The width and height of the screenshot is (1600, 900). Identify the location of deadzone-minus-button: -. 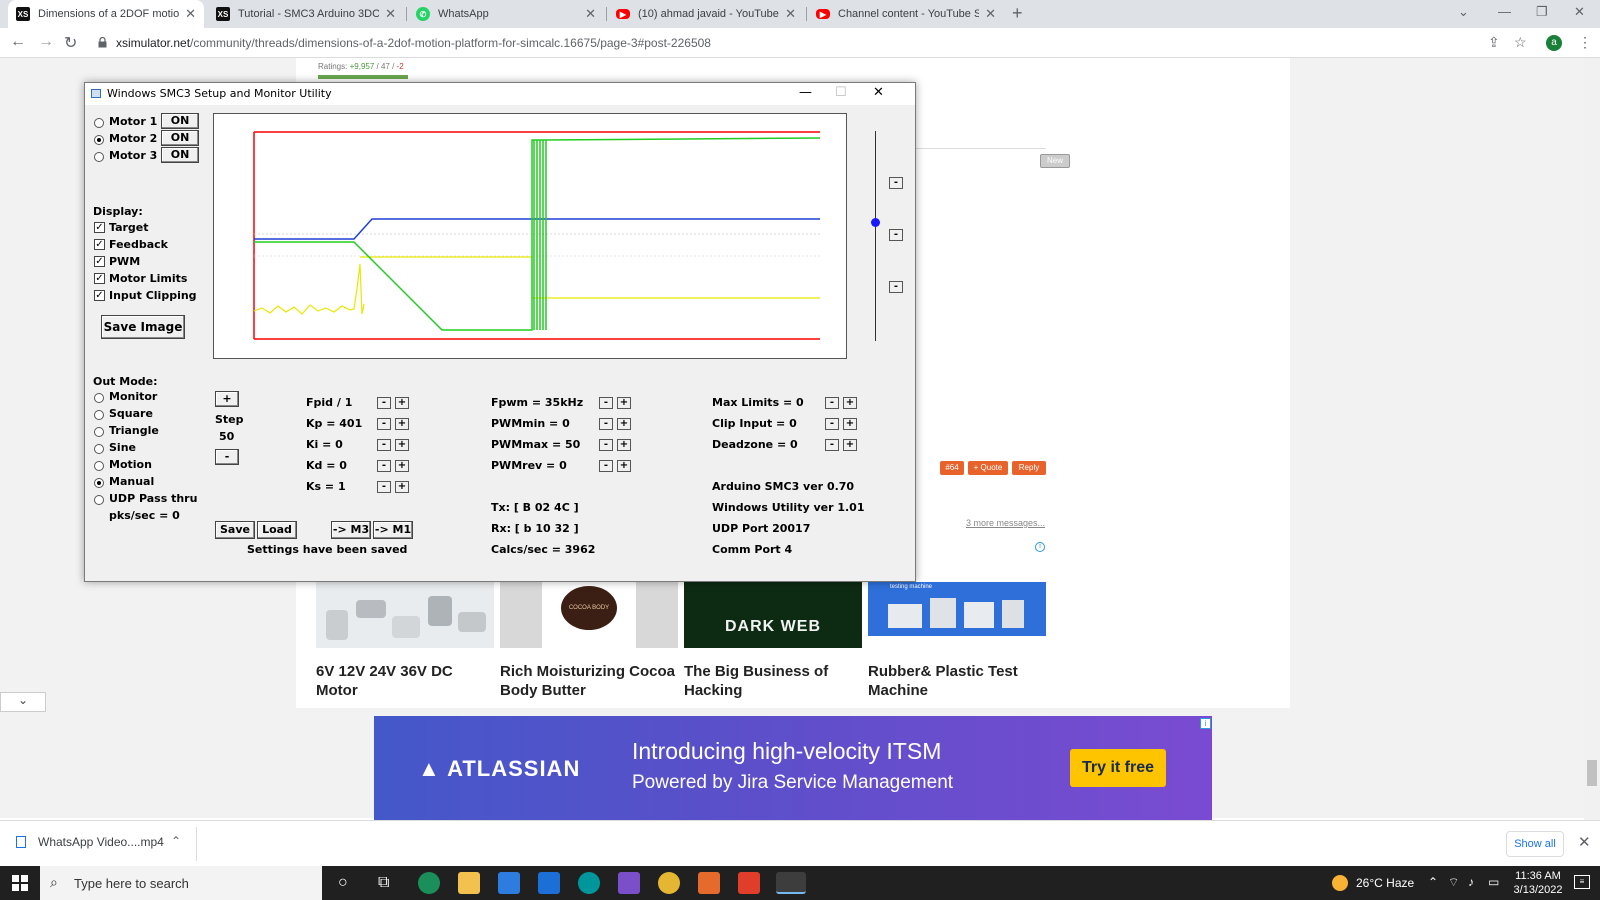
(832, 445).